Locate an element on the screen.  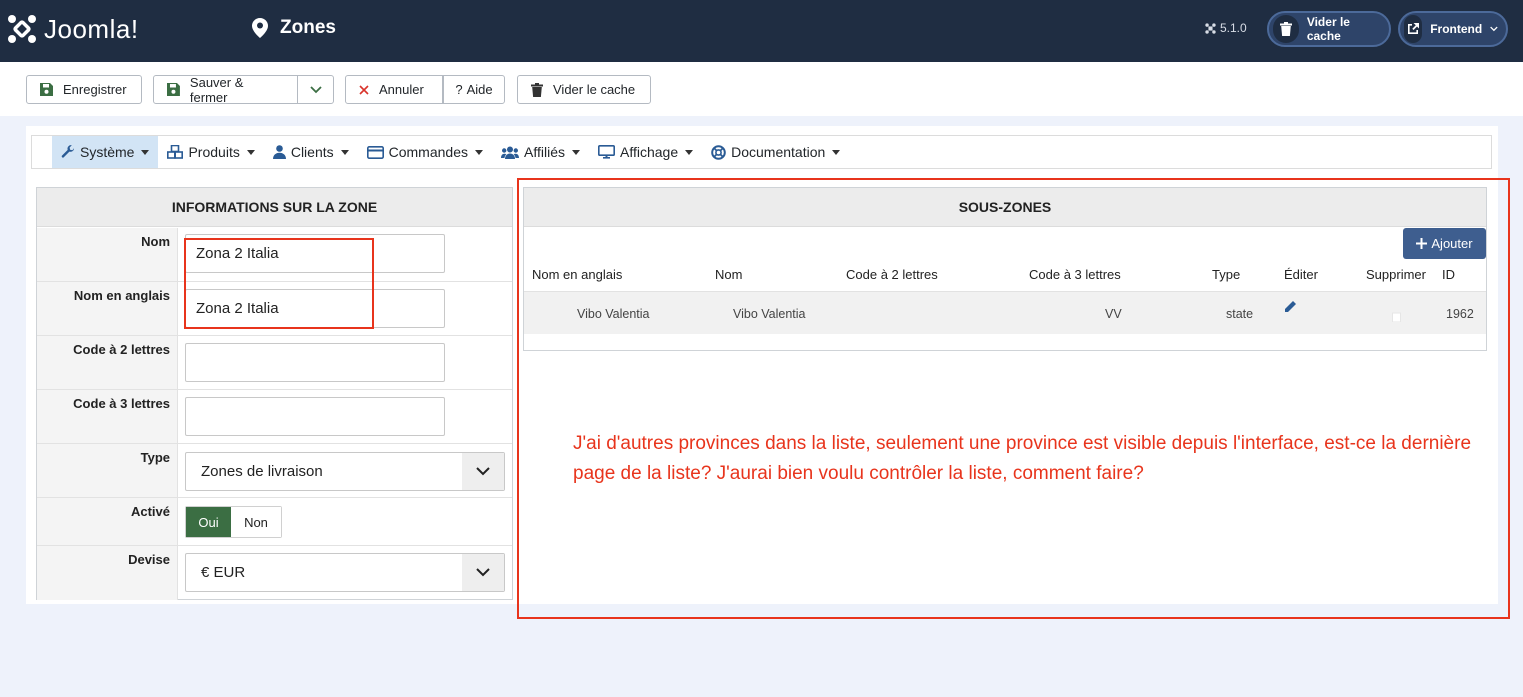
page-title-text: Zones is located at coordinates (308, 27).